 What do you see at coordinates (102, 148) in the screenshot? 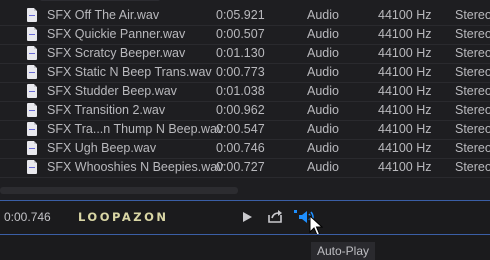
I see `file-name: SFX Ugh Beep.wav` at bounding box center [102, 148].